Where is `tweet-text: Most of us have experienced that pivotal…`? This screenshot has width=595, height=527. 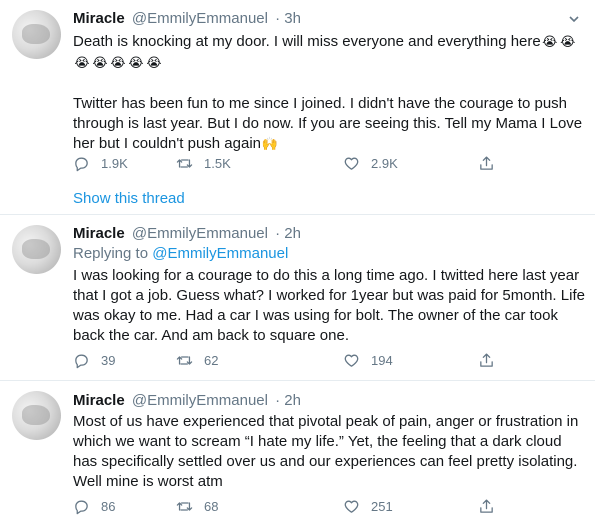 tweet-text: Most of us have experienced that pivotal… is located at coordinates (326, 451).